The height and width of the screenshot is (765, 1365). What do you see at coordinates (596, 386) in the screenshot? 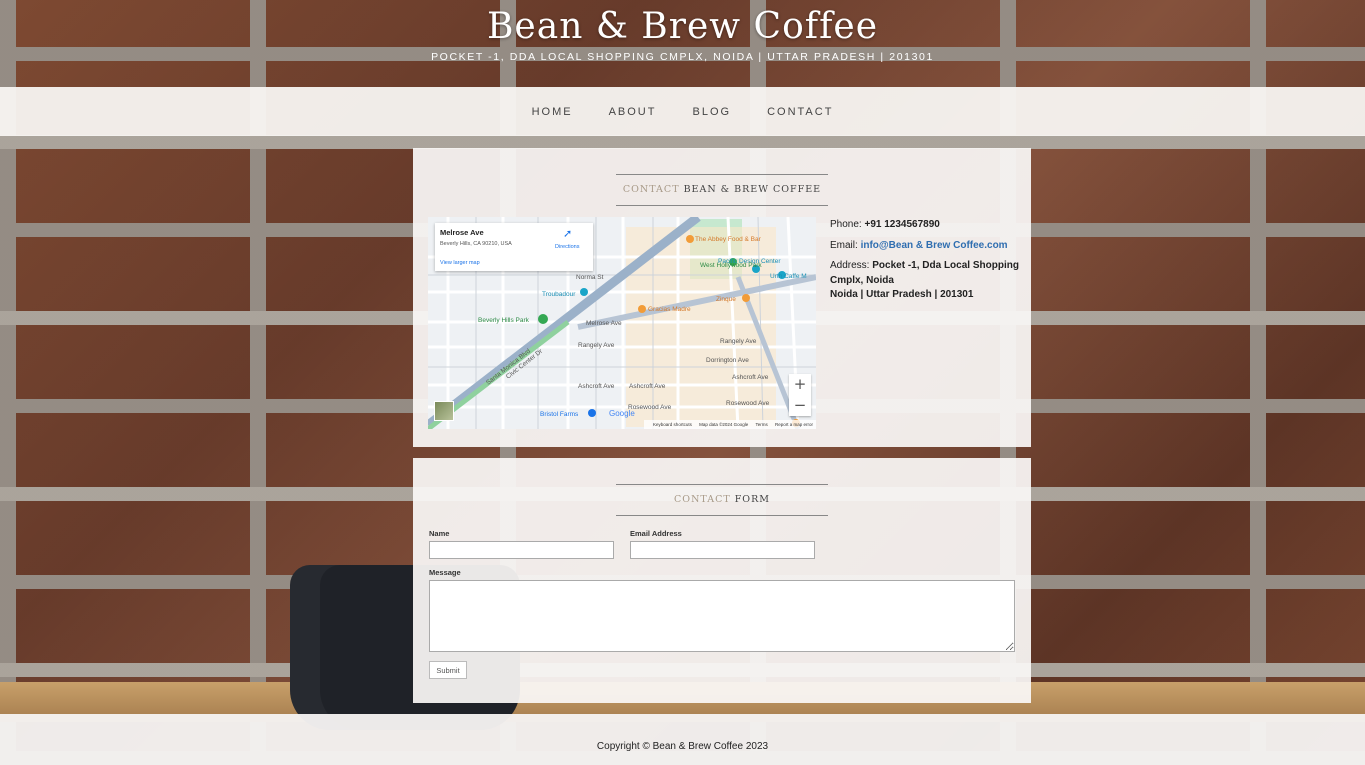
I see `map-label-ashcroft-1: Ashcroft Ave` at bounding box center [596, 386].